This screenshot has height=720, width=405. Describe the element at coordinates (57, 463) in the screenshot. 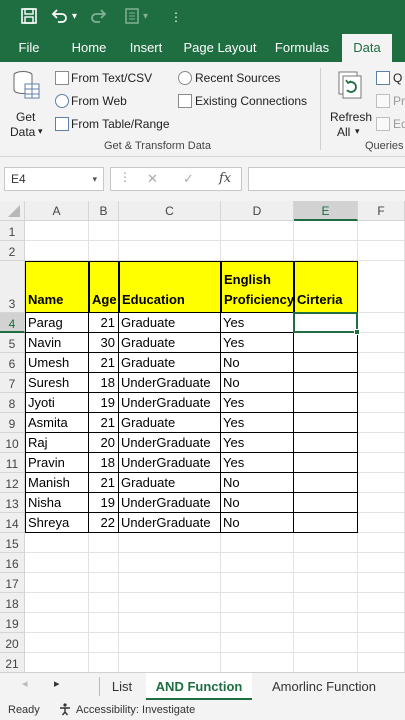

I see `table-cell-name: Pravin` at that location.